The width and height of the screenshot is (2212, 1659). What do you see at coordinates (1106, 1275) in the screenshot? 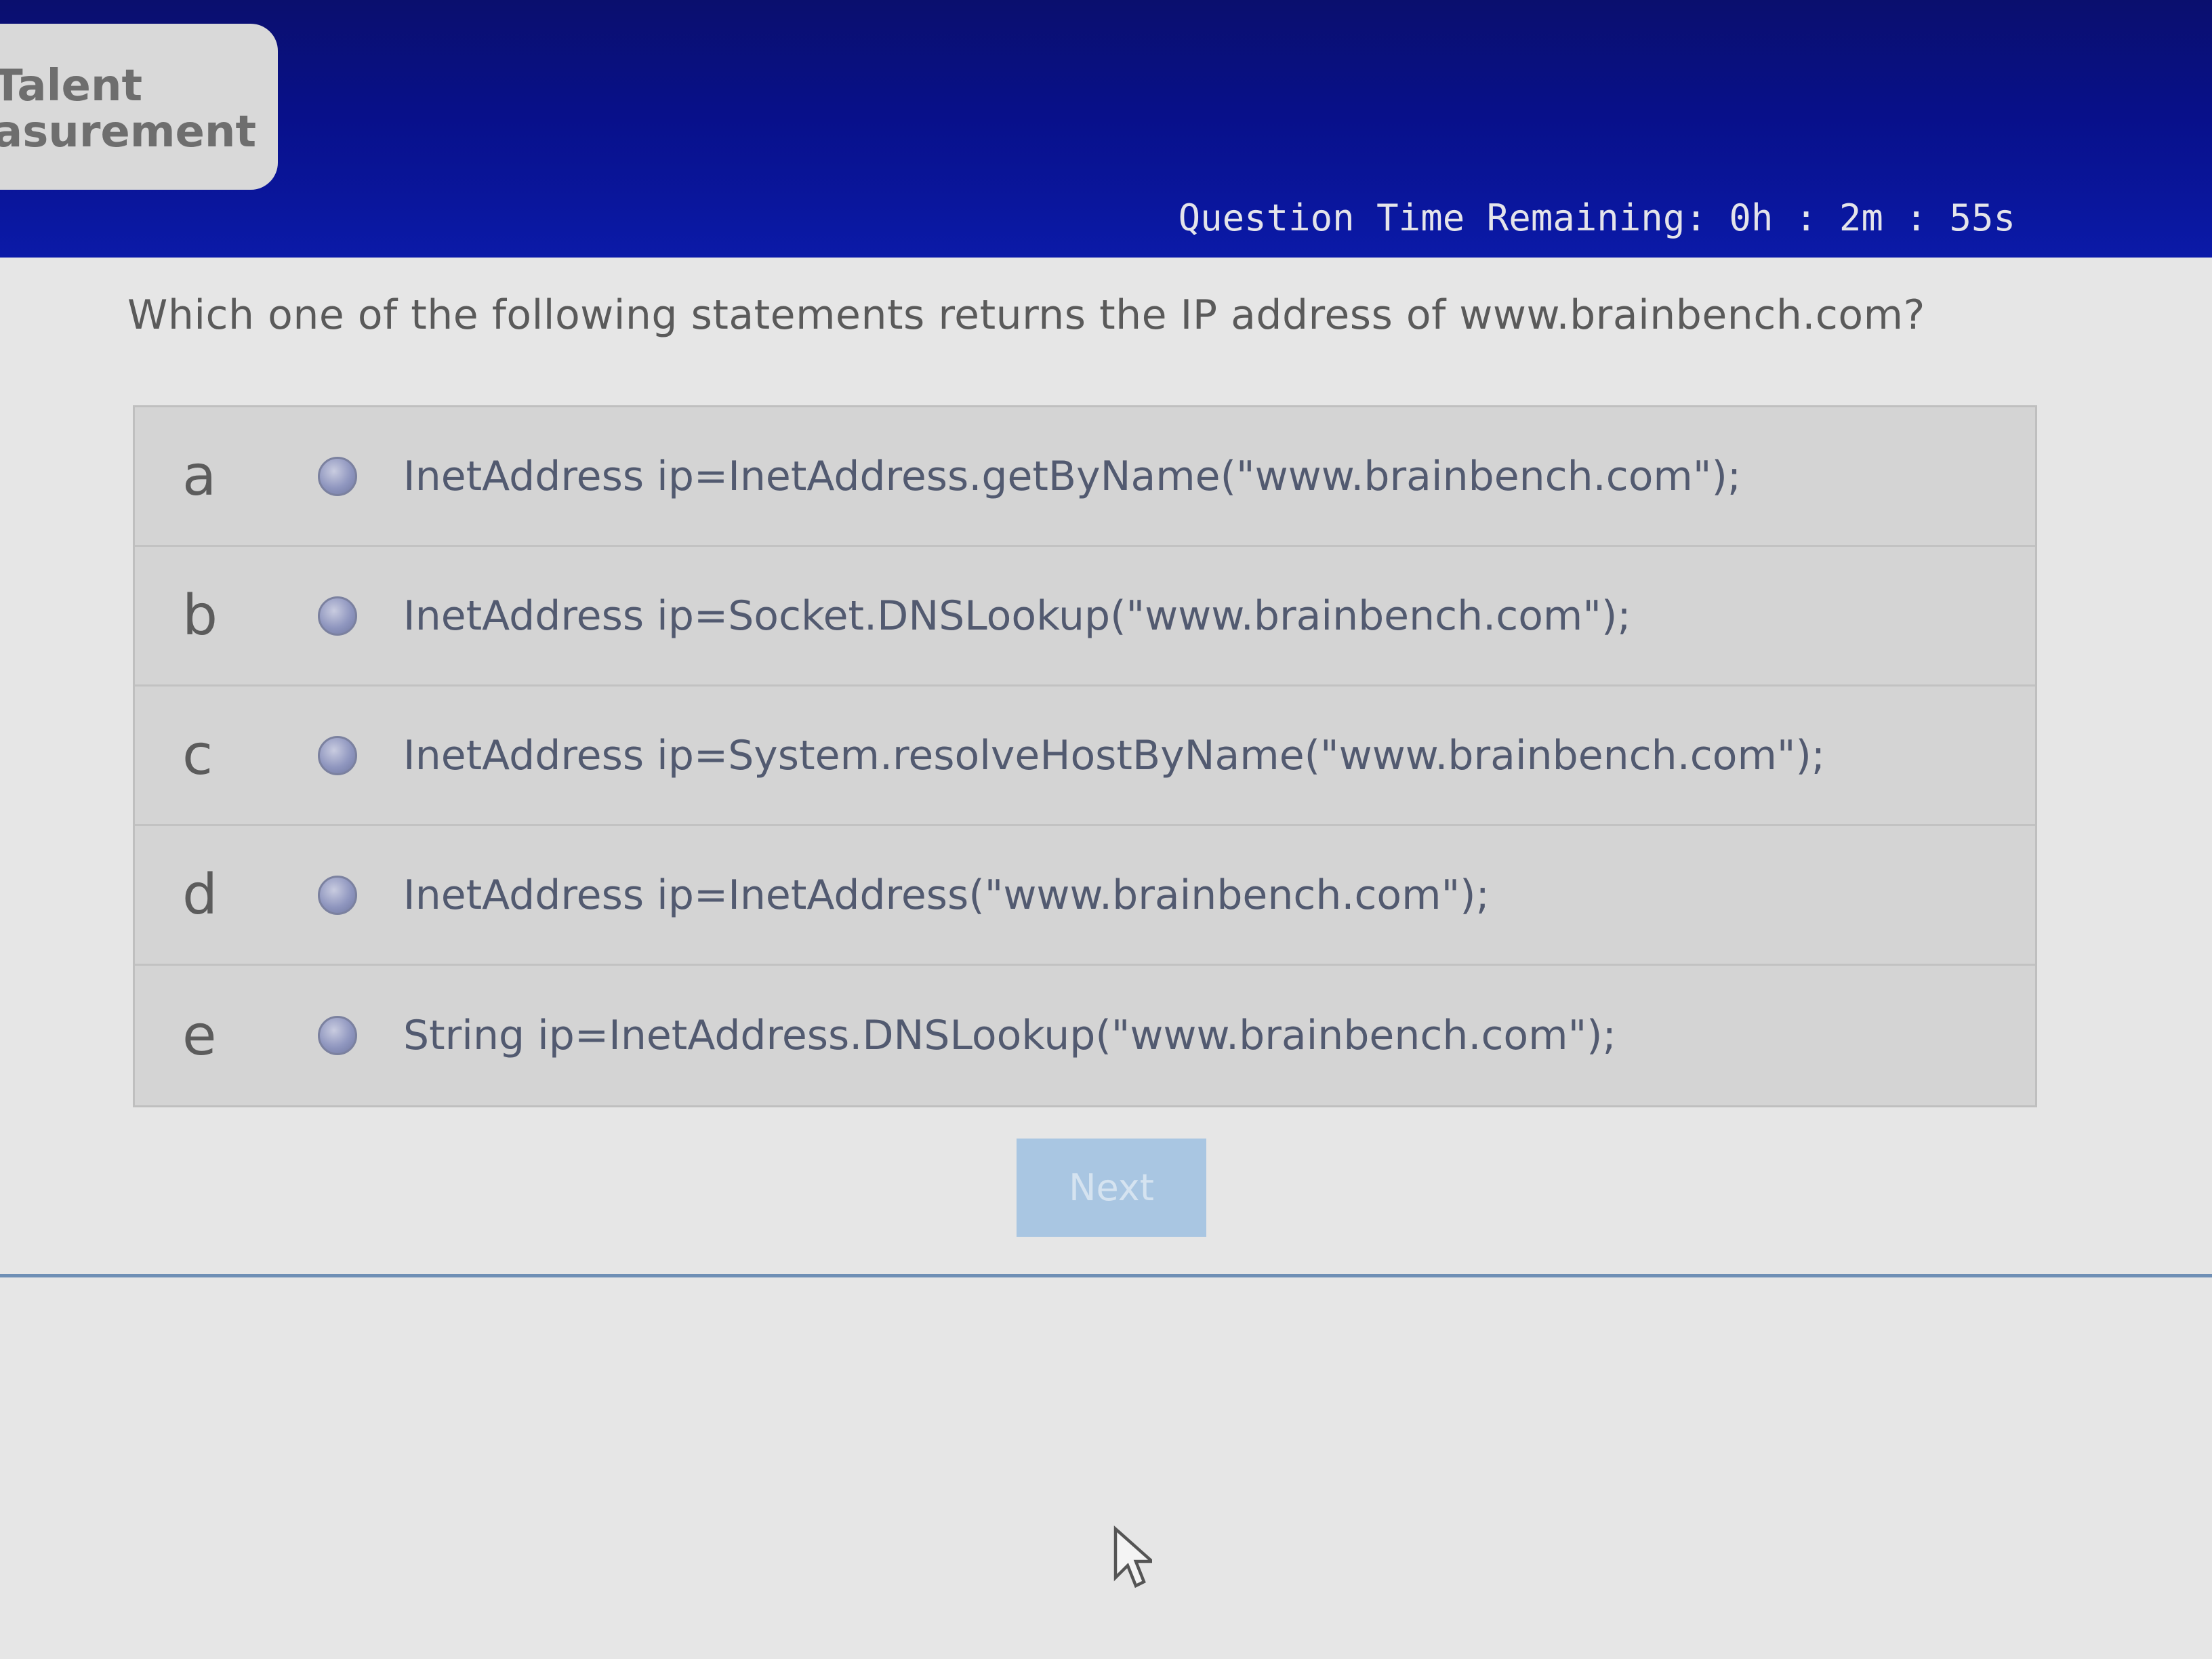
I see `divider-line` at bounding box center [1106, 1275].